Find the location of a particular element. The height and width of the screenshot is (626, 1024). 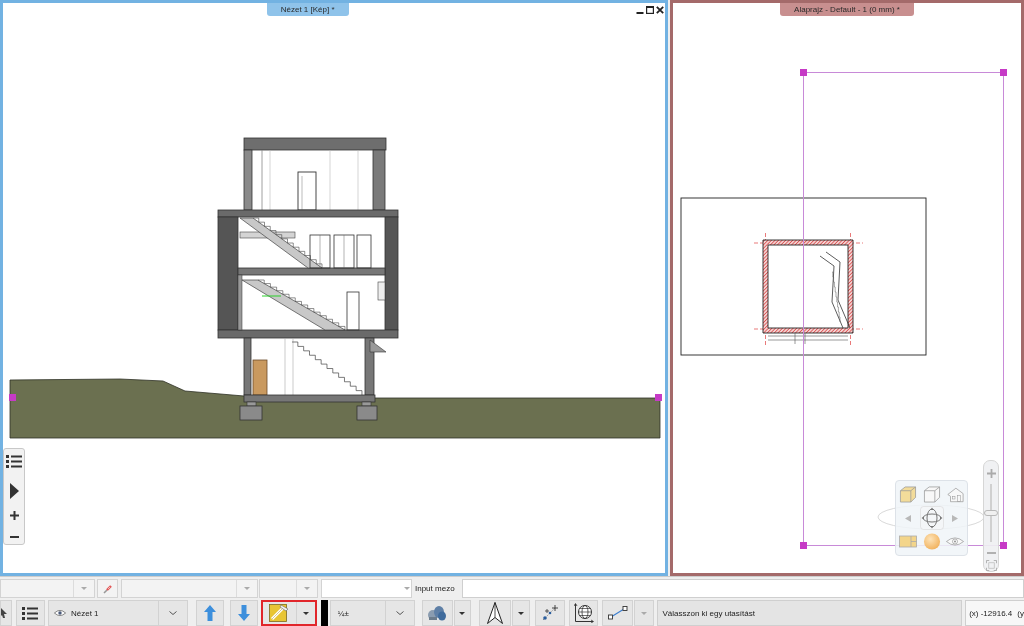

maximize-icon is located at coordinates (650, 10).